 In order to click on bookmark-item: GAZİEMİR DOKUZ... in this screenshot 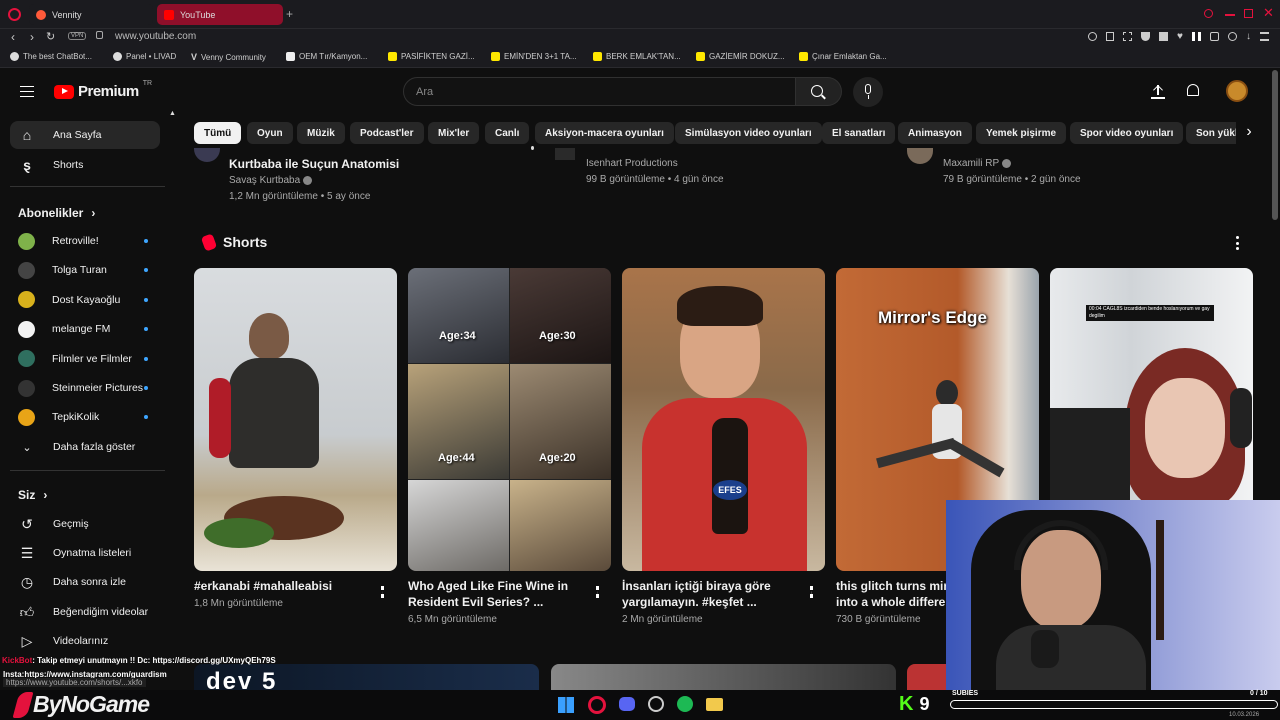, I will do `click(740, 56)`.